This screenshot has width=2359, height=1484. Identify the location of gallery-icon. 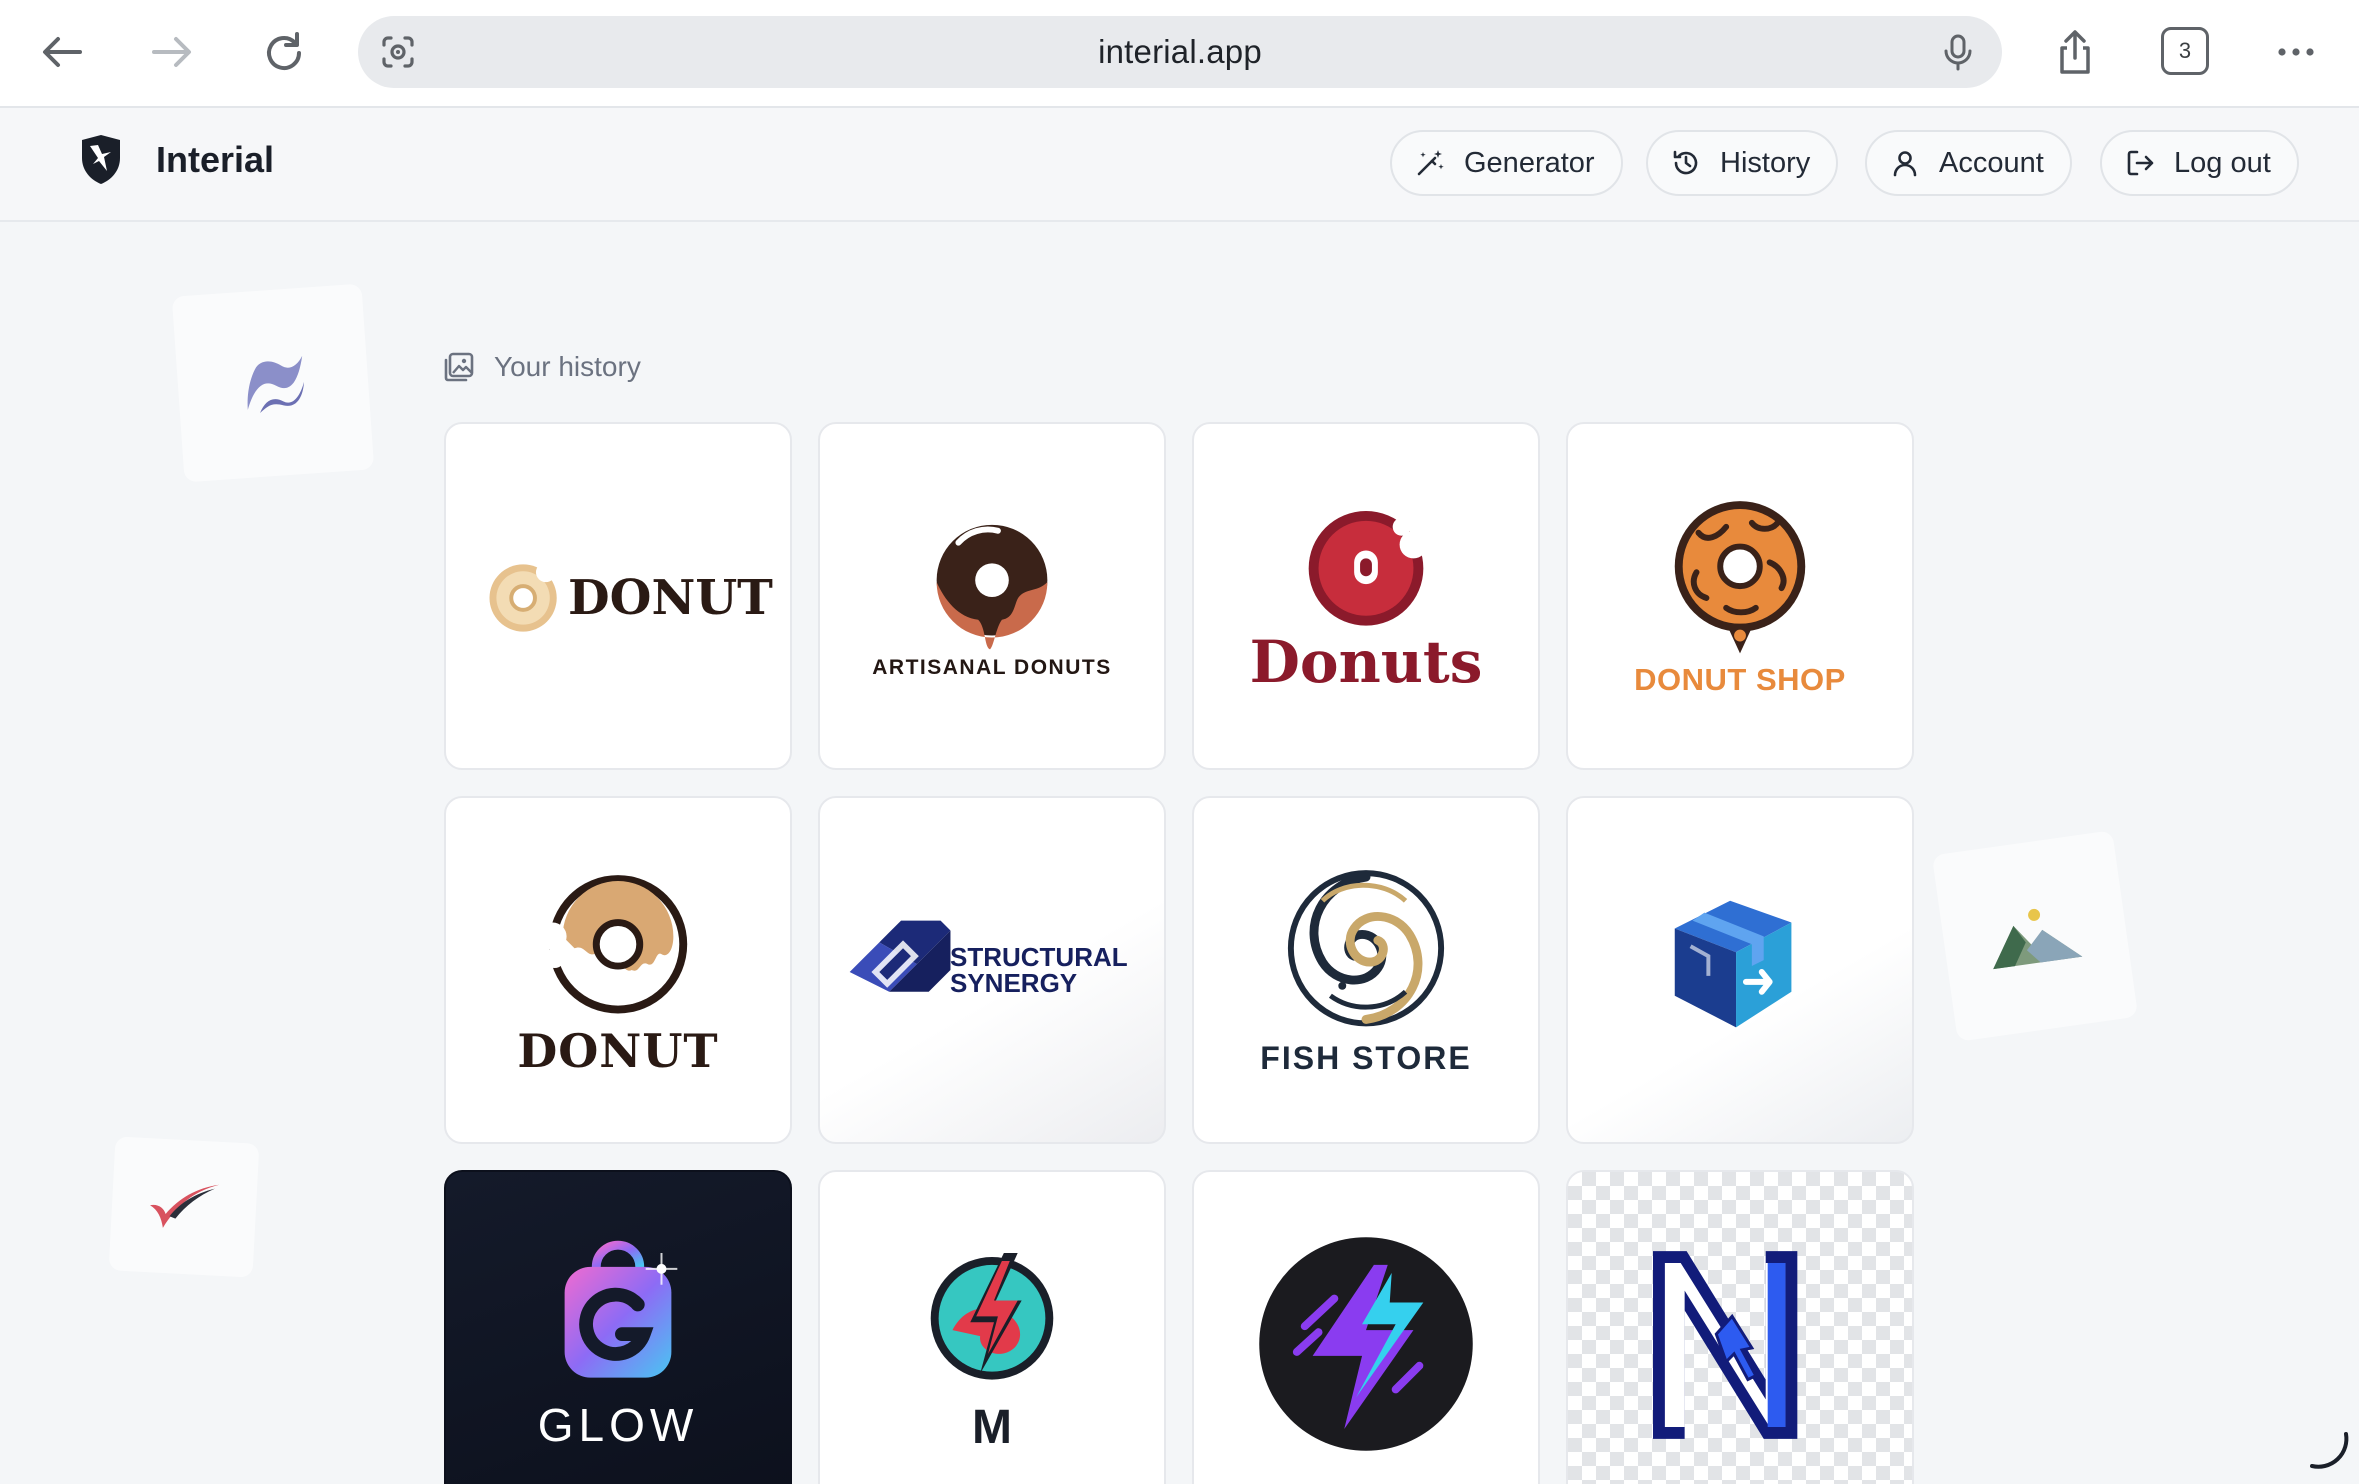
(459, 367).